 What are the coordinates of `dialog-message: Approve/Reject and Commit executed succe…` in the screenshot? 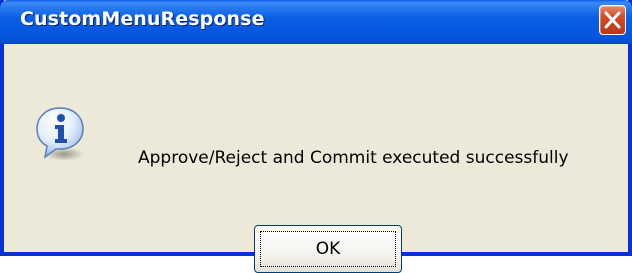 It's located at (353, 158).